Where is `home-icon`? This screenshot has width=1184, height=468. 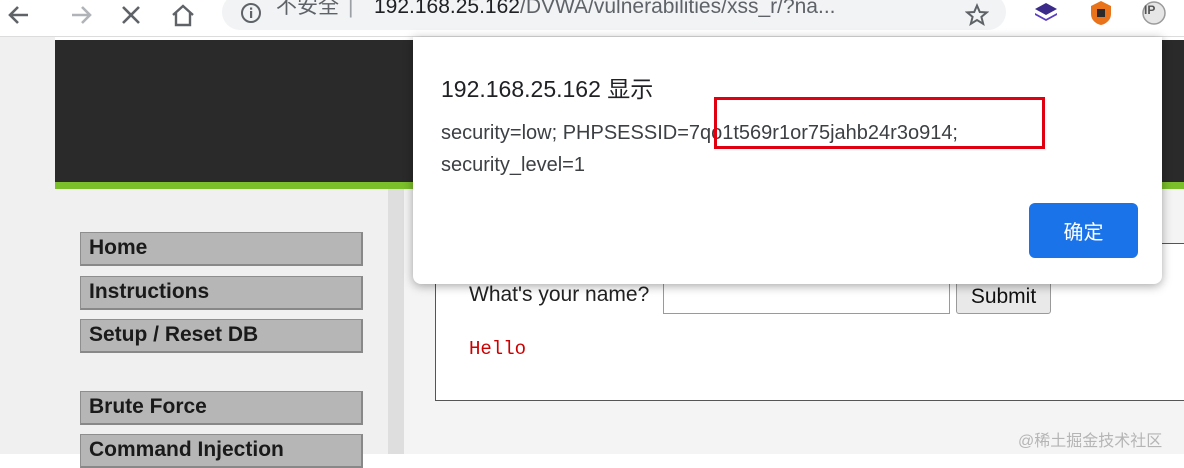
home-icon is located at coordinates (183, 15).